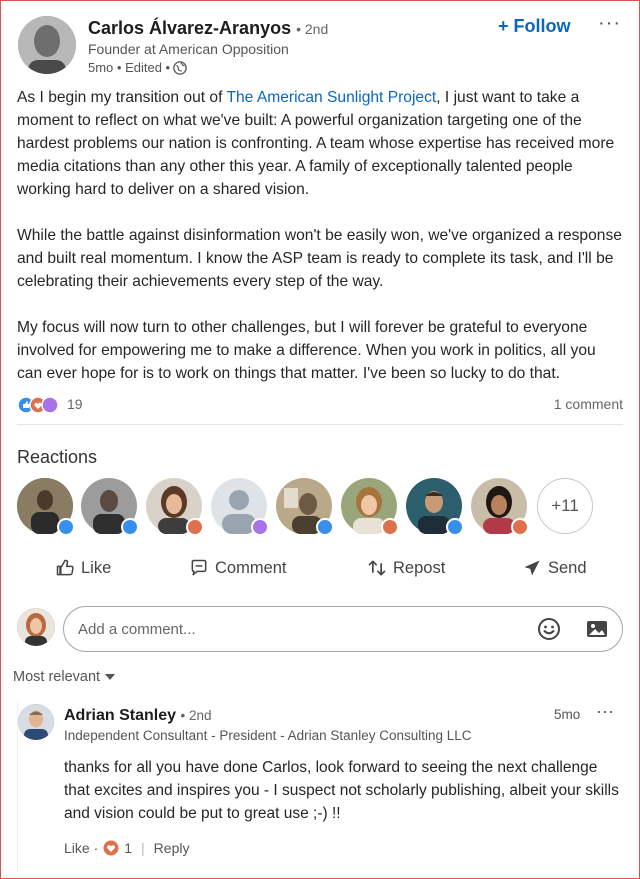  I want to click on repost-button: Repost, so click(406, 568).